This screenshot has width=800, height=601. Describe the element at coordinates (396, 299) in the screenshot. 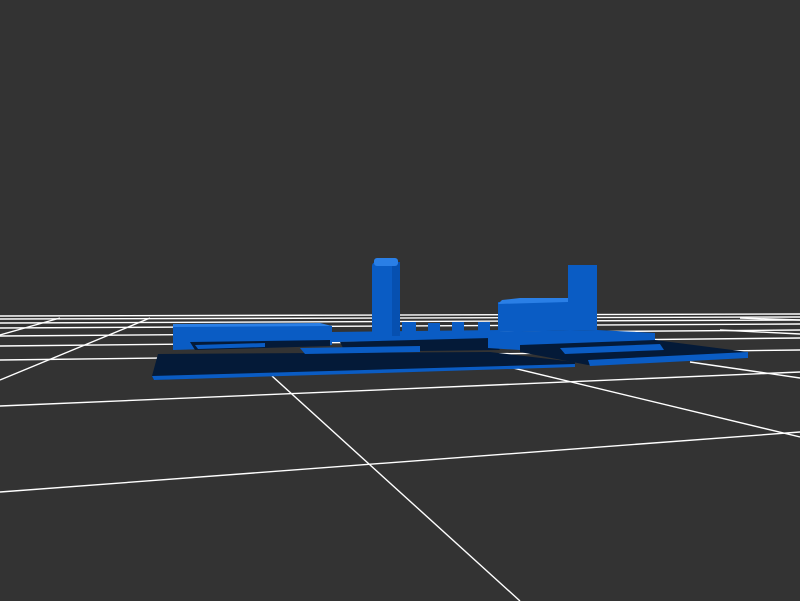

I see `tall-pillar-side` at that location.